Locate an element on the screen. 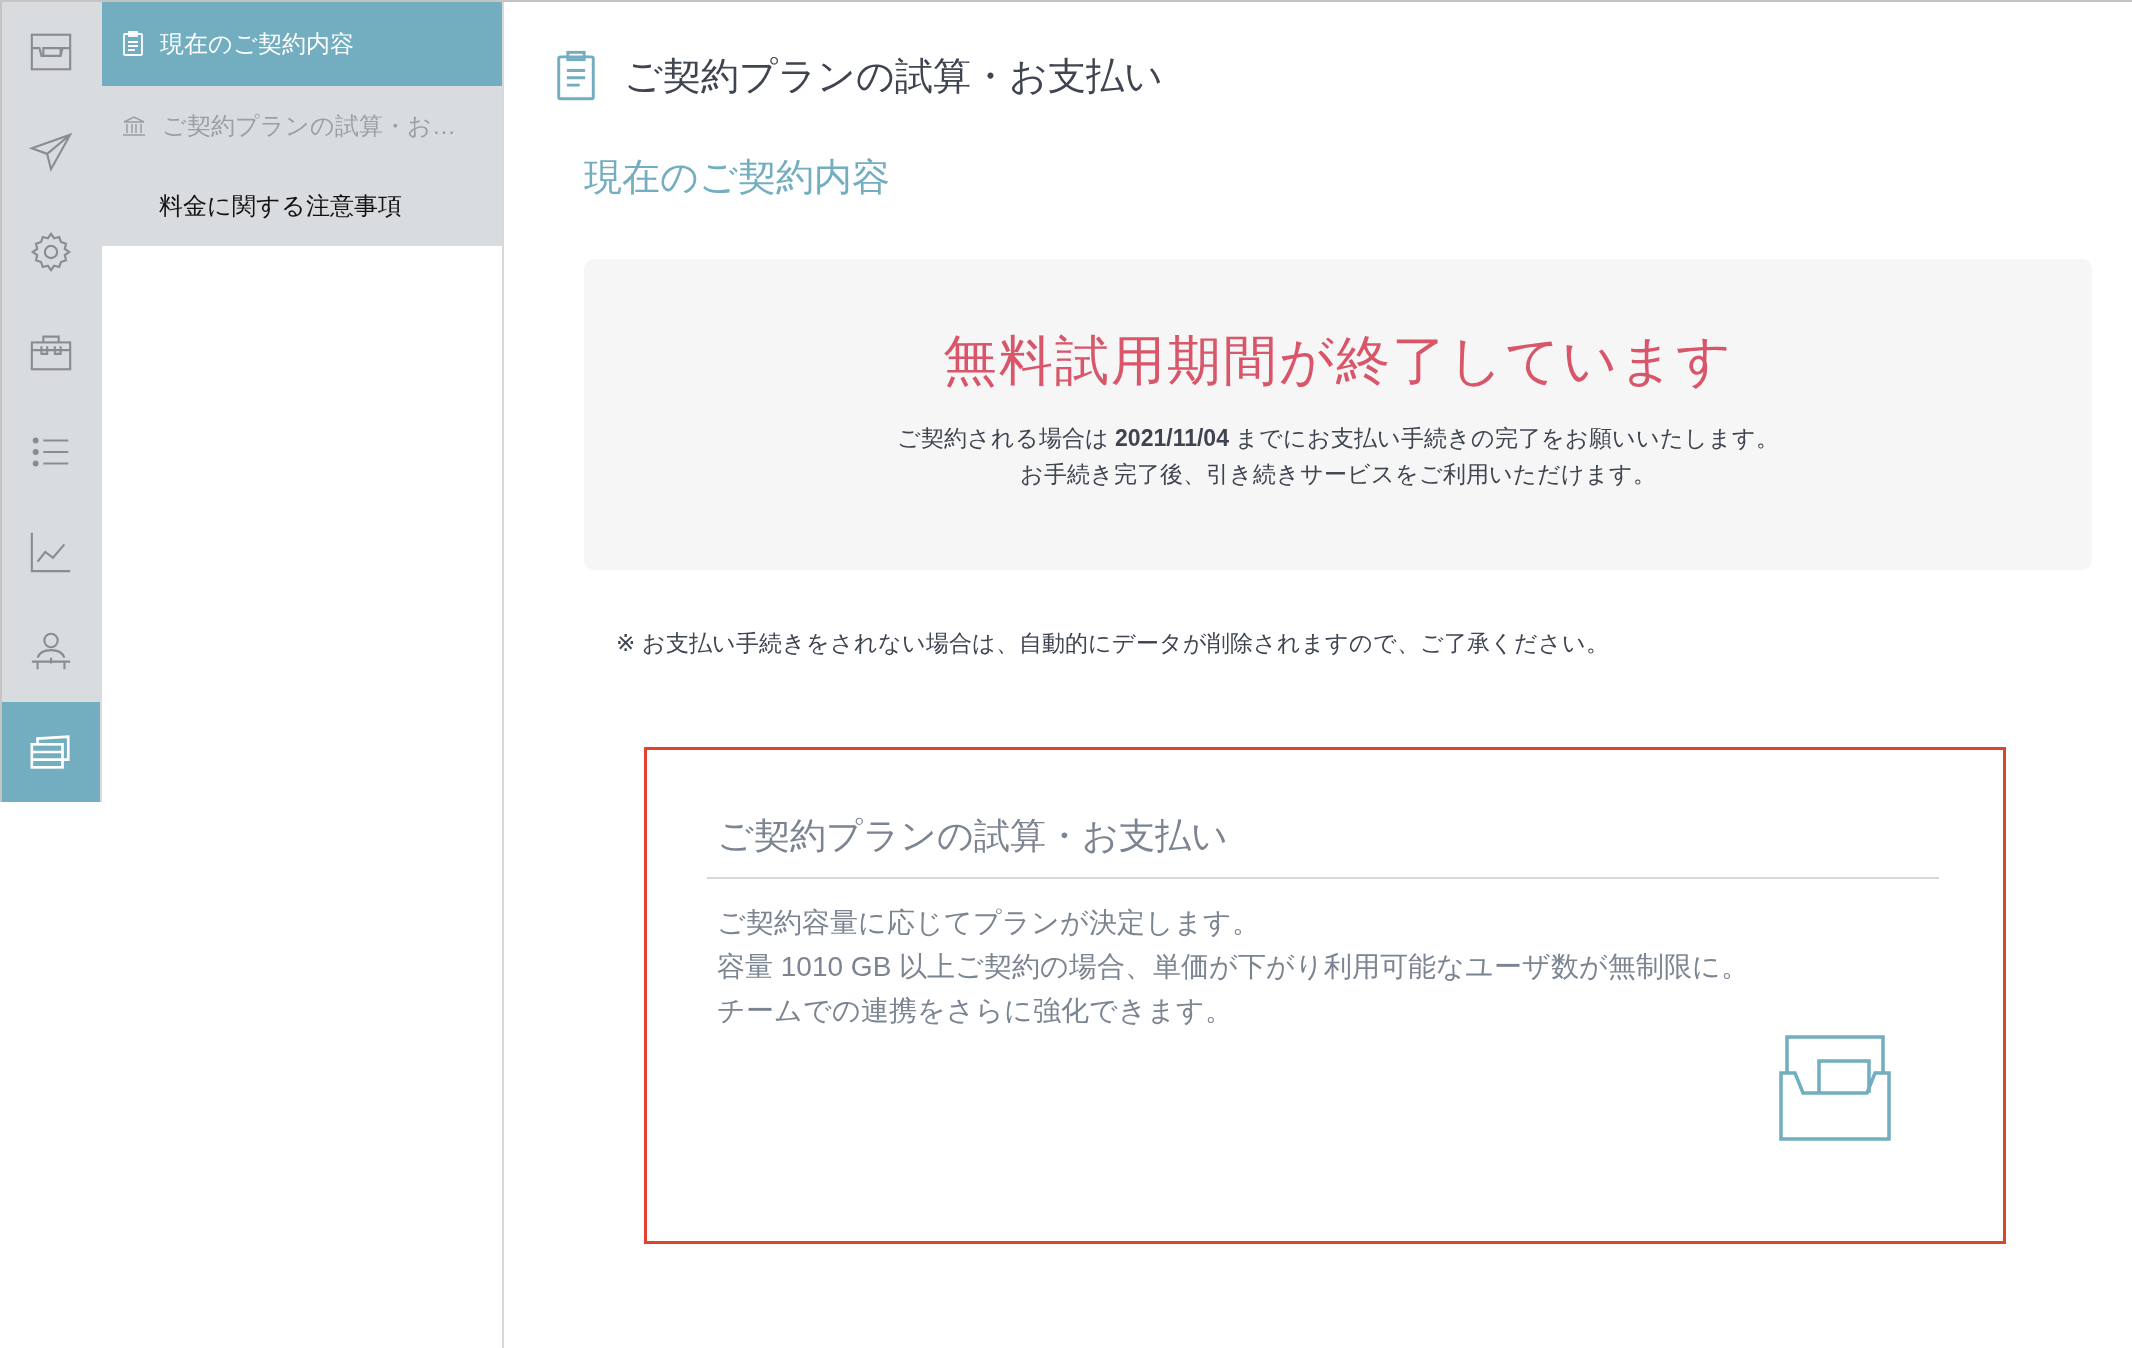 The image size is (2132, 1348). notice-text: ご契約される場合は 2021/11/04 までにお支払い手続きの完了をお願いいたします。 is located at coordinates (1338, 438).